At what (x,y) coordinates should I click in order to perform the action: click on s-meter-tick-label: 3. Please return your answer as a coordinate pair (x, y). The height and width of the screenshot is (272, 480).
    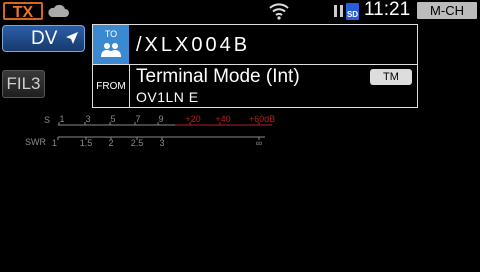
    Looking at the image, I should click on (87, 119).